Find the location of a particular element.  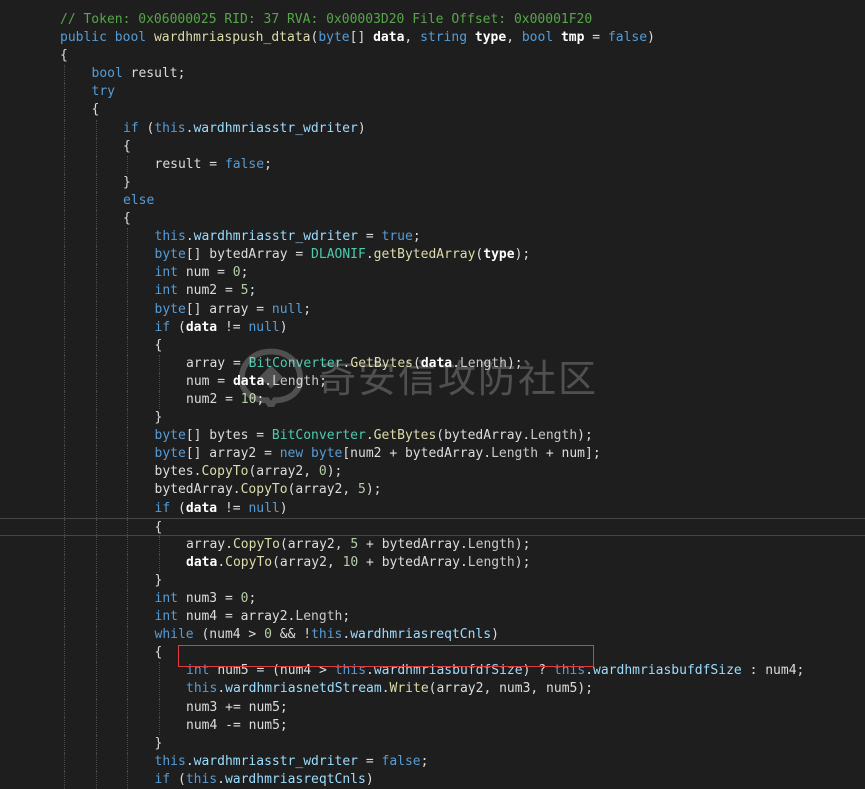

code-line: if (this.wardhmriasstr_wdriter) is located at coordinates (432, 128).